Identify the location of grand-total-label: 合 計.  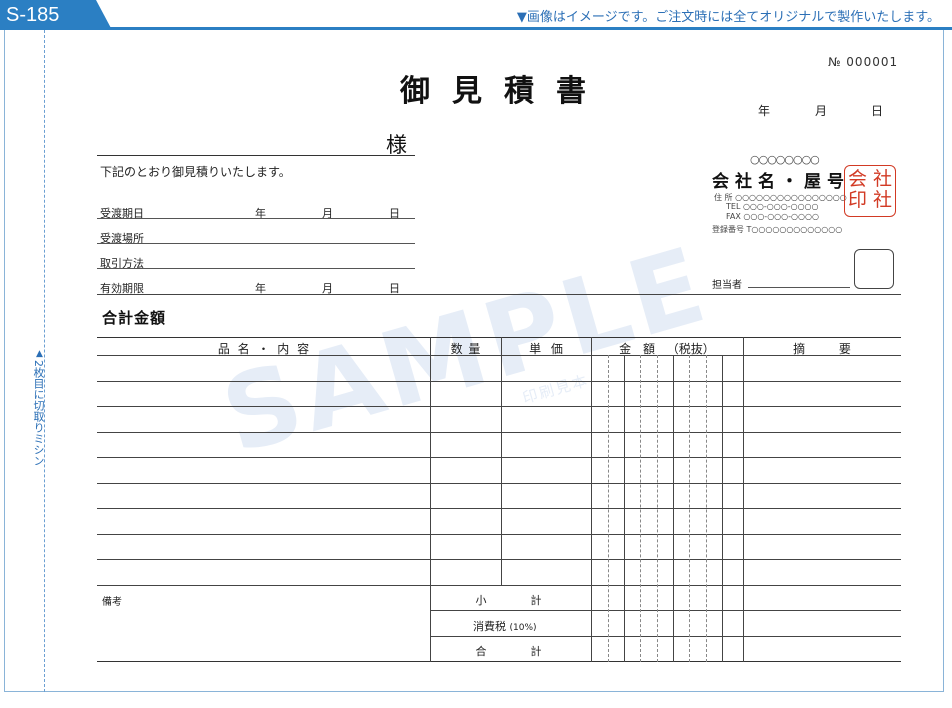
(508, 651).